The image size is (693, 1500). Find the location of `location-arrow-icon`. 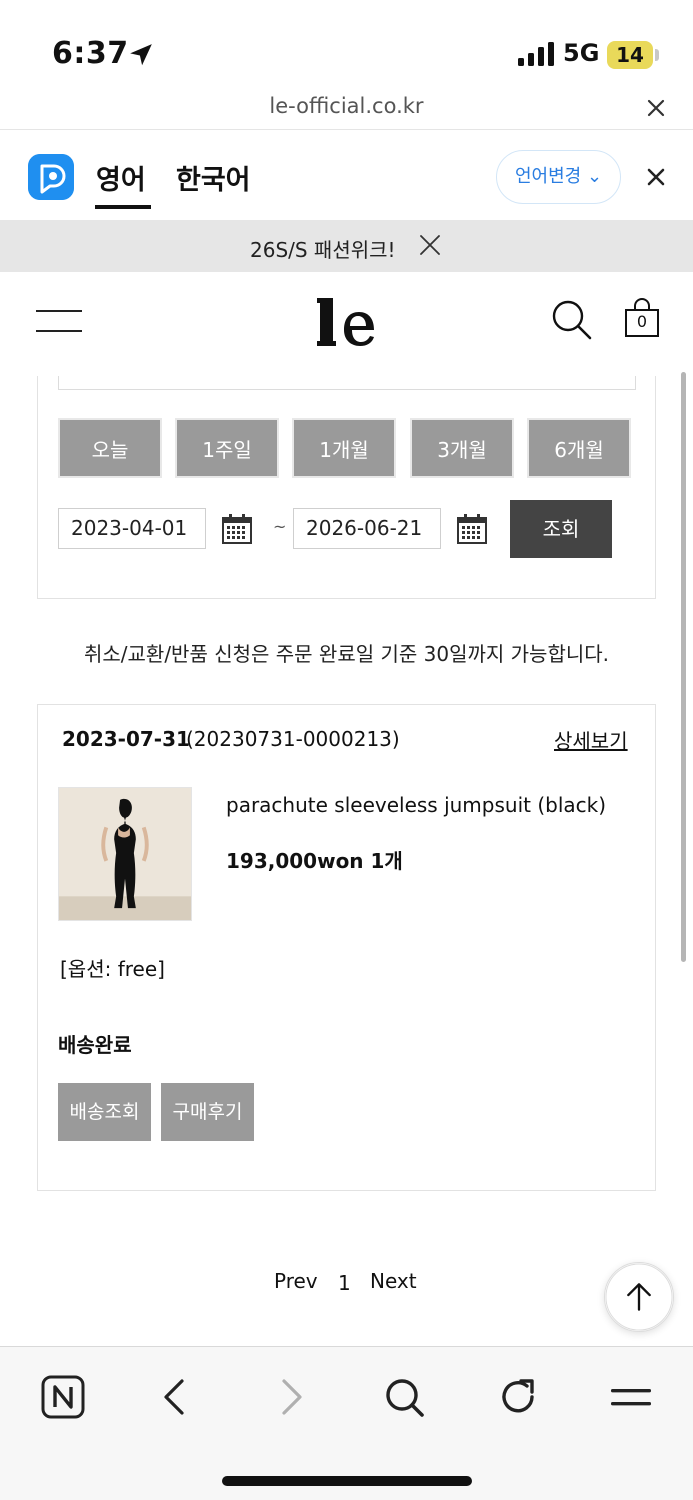

location-arrow-icon is located at coordinates (141, 55).